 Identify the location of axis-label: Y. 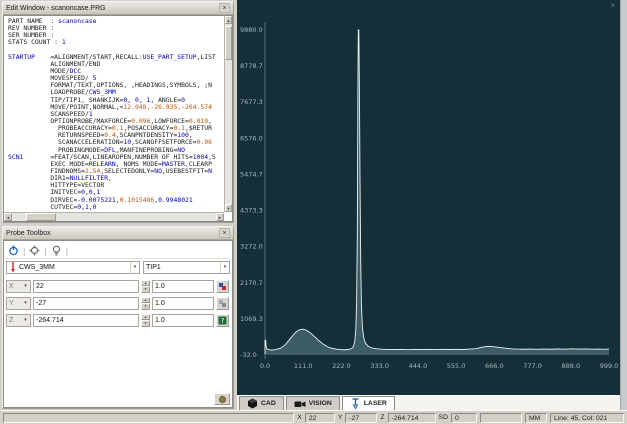
(11, 303).